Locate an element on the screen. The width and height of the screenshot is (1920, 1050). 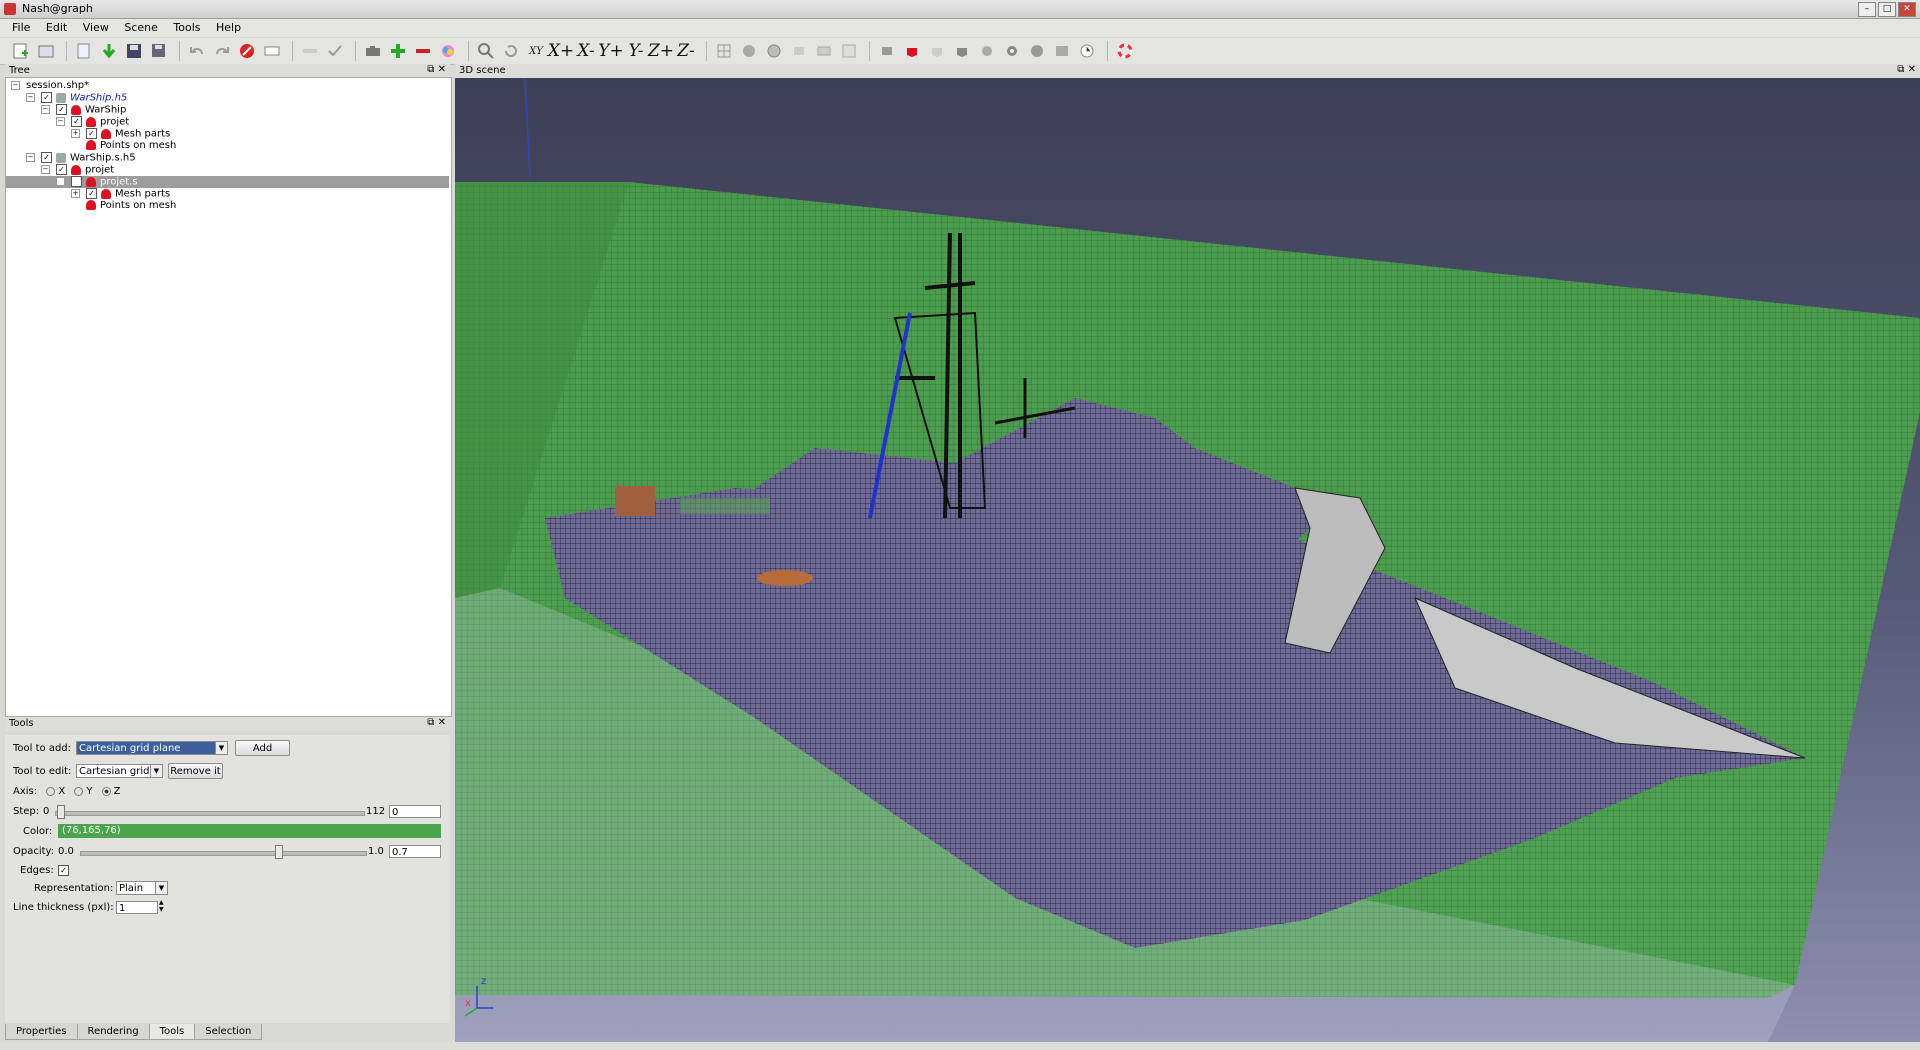
sphere-icon is located at coordinates (749, 51).